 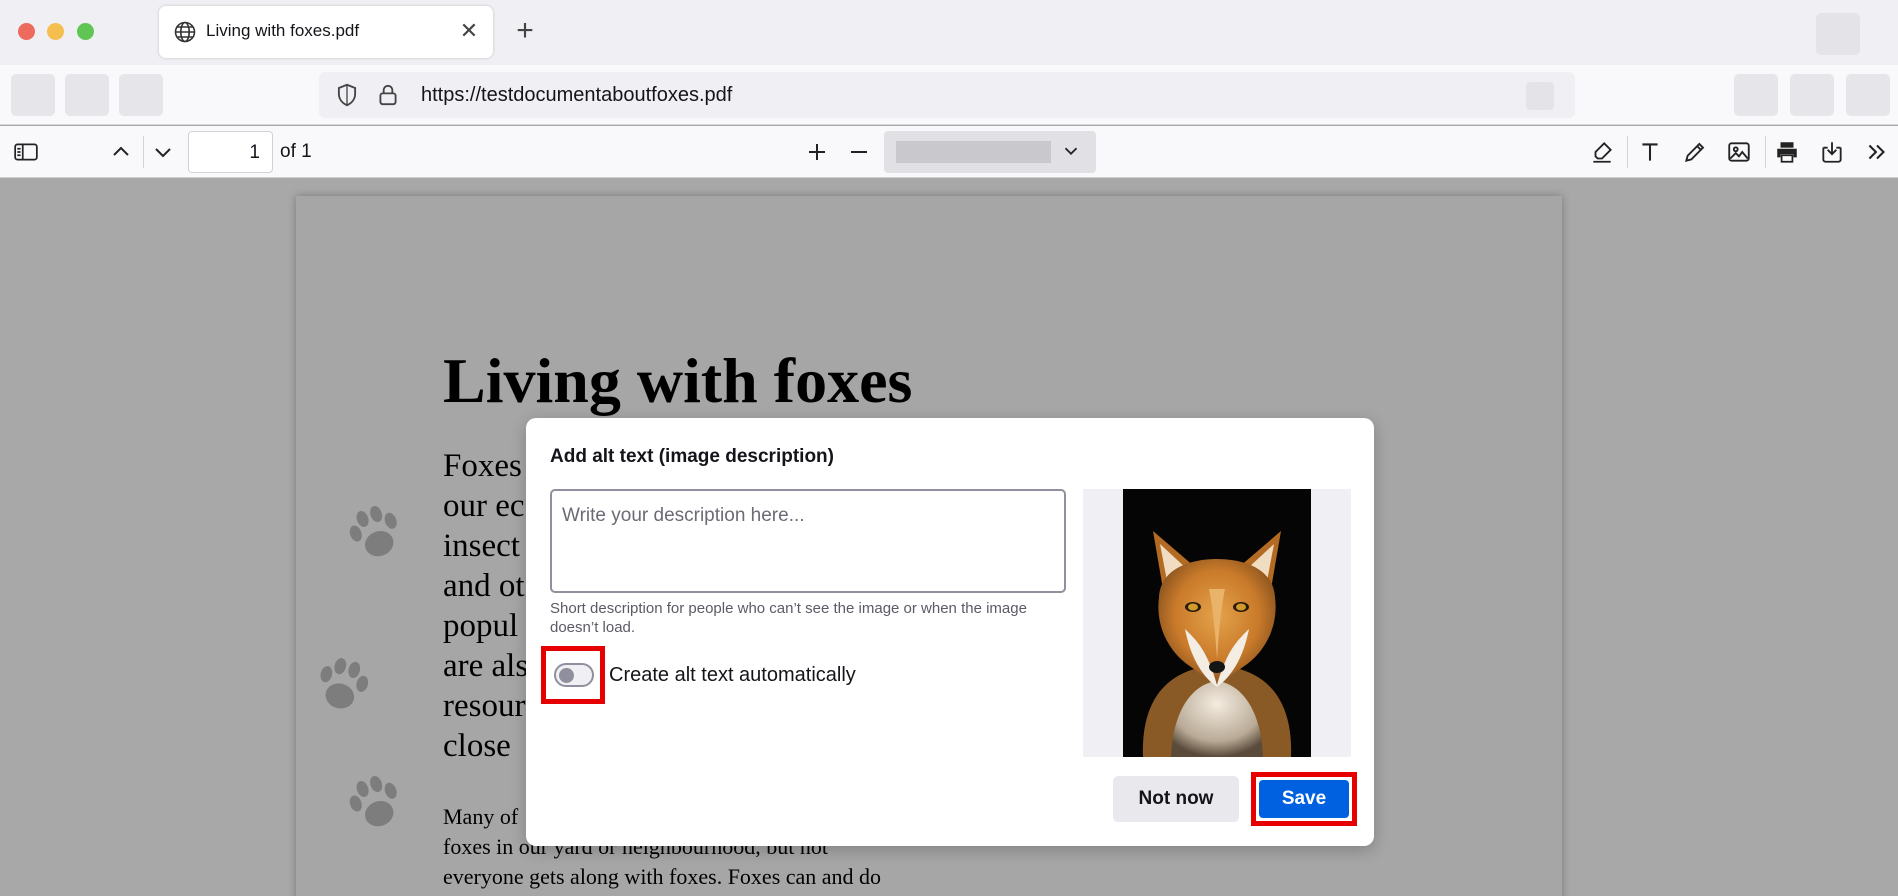 I want to click on auto-alt-text-toggle-highlight, so click(x=573, y=675).